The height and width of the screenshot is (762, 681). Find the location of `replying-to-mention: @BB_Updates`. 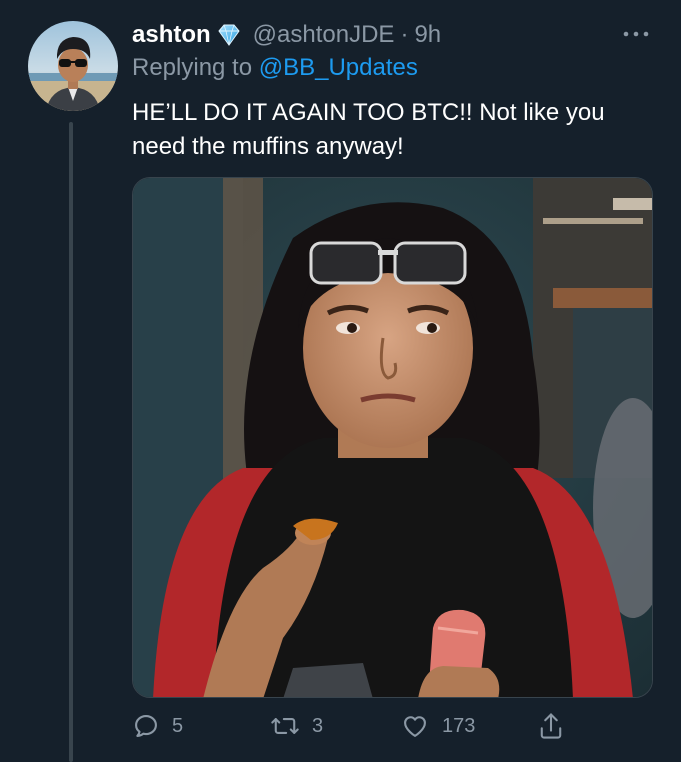

replying-to-mention: @BB_Updates is located at coordinates (338, 67).